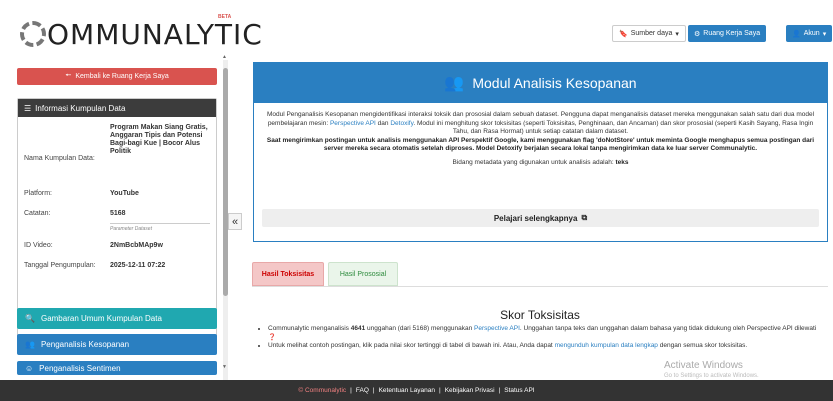 Image resolution: width=833 pixels, height=401 pixels. I want to click on sidebar-item-overview: 🔍 Gambaran Umum Kumpulan Data, so click(117, 318).